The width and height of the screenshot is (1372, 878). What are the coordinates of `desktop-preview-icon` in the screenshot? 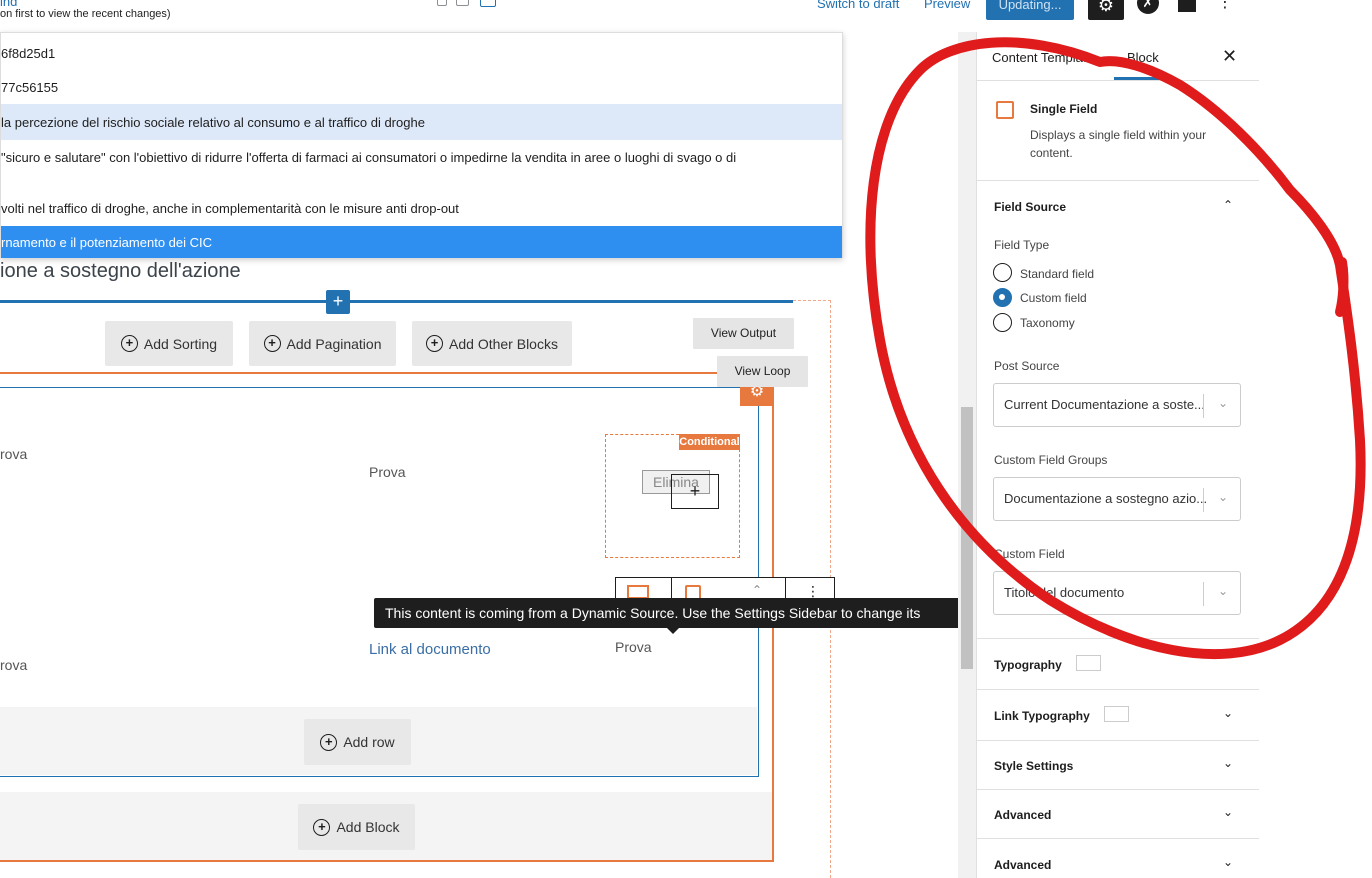 It's located at (488, 3).